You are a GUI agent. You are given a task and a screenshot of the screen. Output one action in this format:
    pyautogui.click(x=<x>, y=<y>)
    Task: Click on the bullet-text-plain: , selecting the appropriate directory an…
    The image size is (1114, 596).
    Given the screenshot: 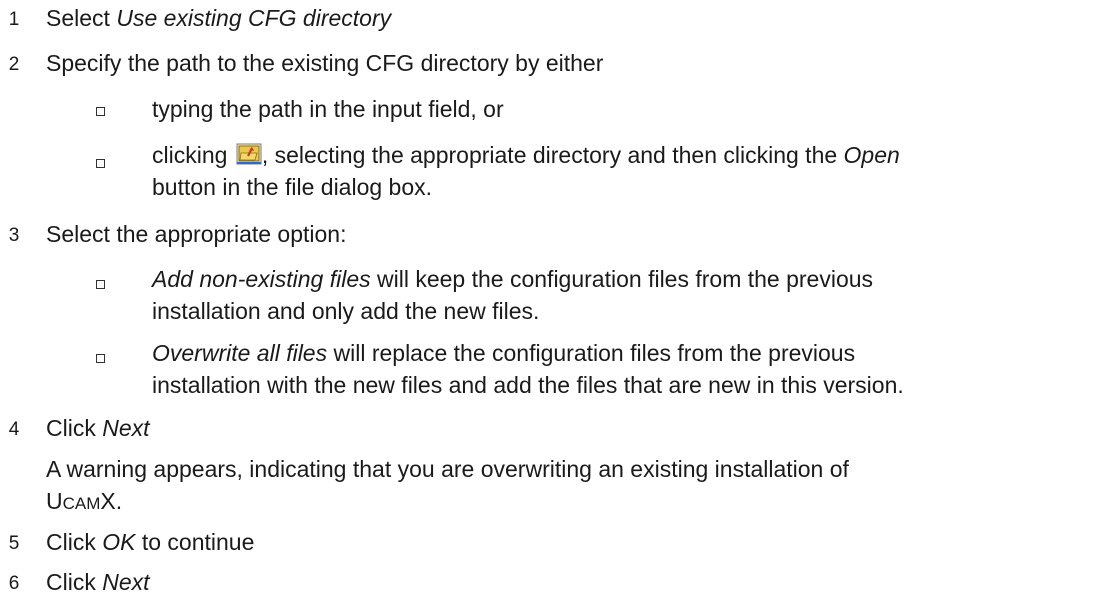 What is the action you would take?
    pyautogui.click(x=552, y=155)
    